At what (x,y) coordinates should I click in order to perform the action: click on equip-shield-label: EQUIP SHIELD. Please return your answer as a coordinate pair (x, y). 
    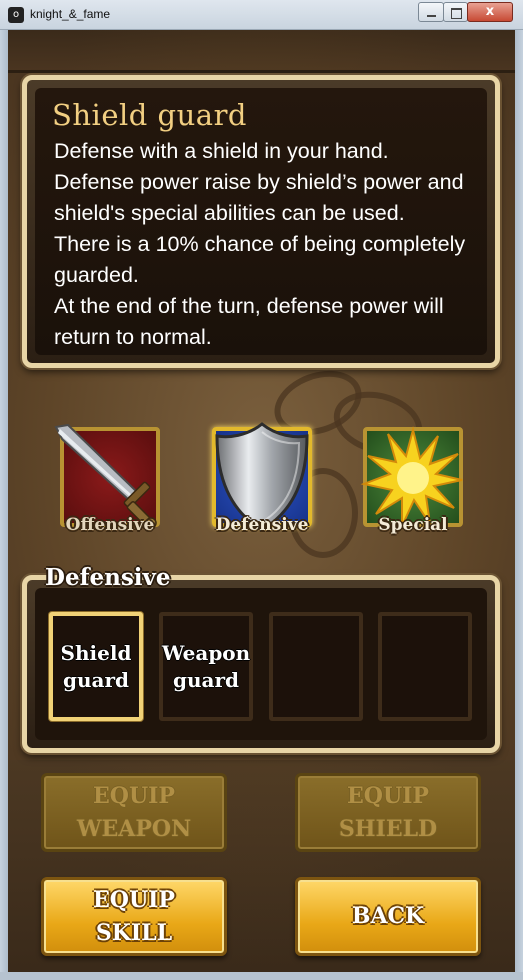
    Looking at the image, I should click on (388, 812).